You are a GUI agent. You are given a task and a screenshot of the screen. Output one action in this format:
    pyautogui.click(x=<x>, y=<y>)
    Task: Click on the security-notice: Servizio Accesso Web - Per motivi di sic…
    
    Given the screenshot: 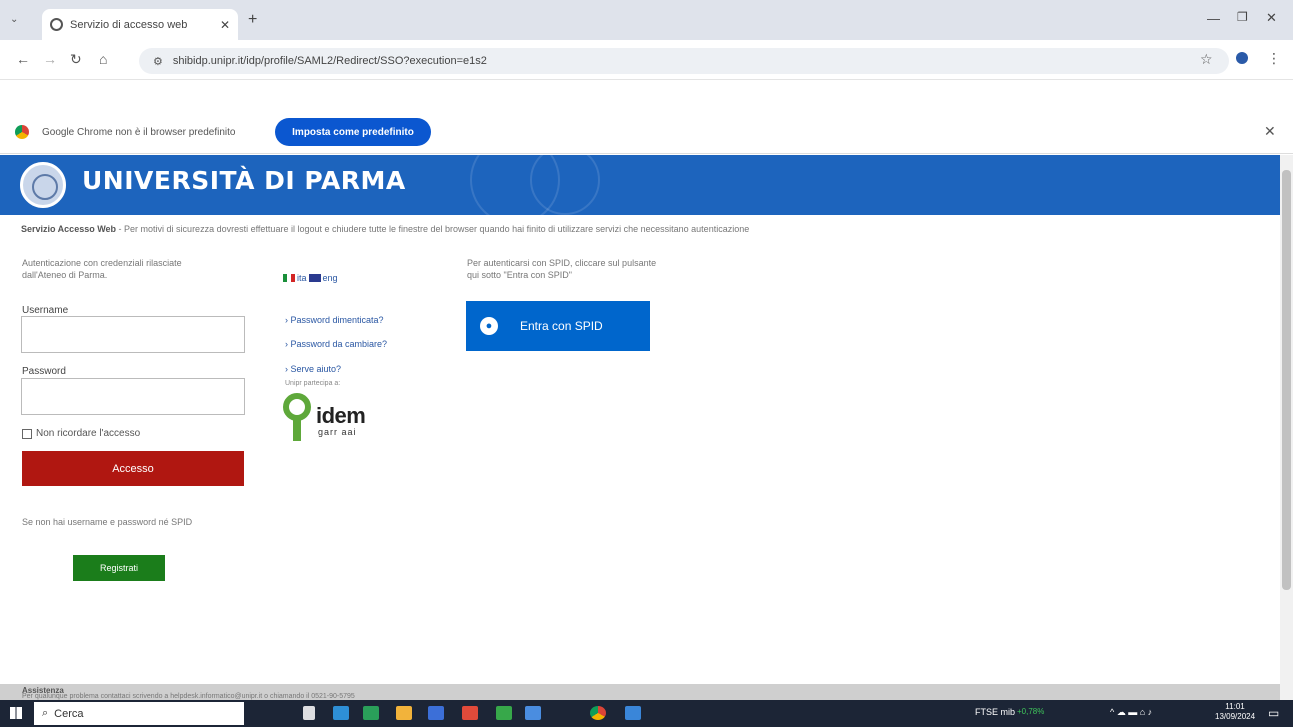 What is the action you would take?
    pyautogui.click(x=646, y=229)
    